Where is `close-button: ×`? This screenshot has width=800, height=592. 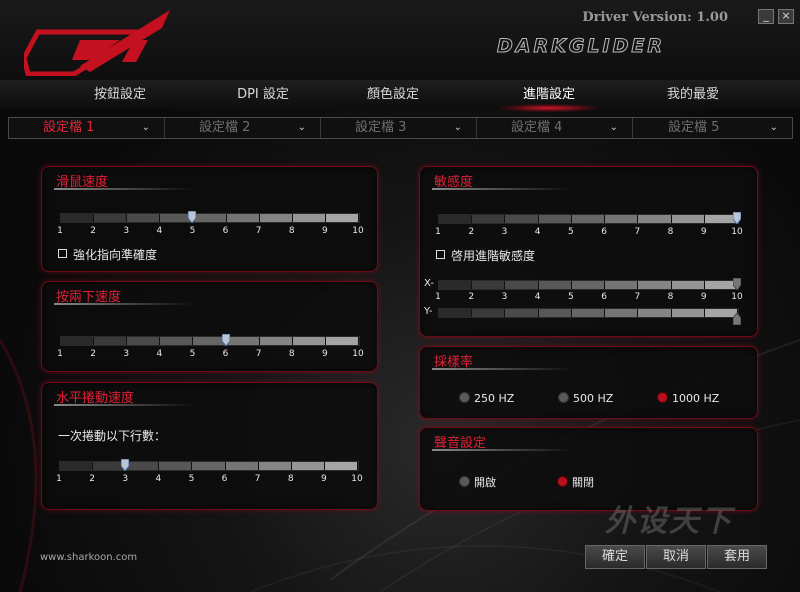 close-button: × is located at coordinates (786, 16).